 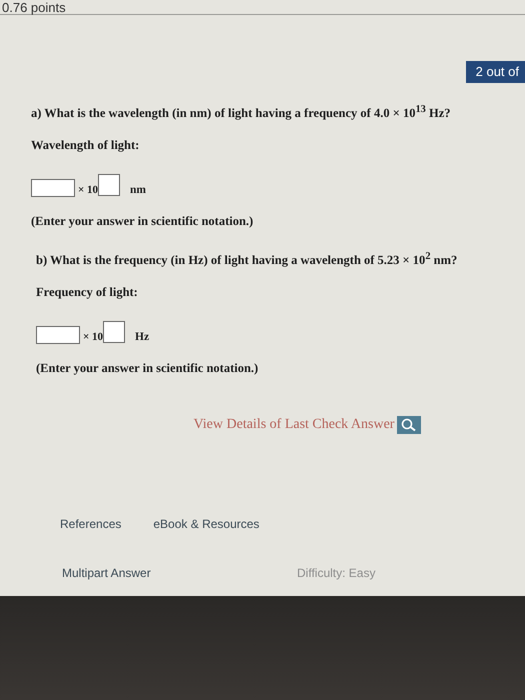 I want to click on unit-label: Hz, so click(x=142, y=337).